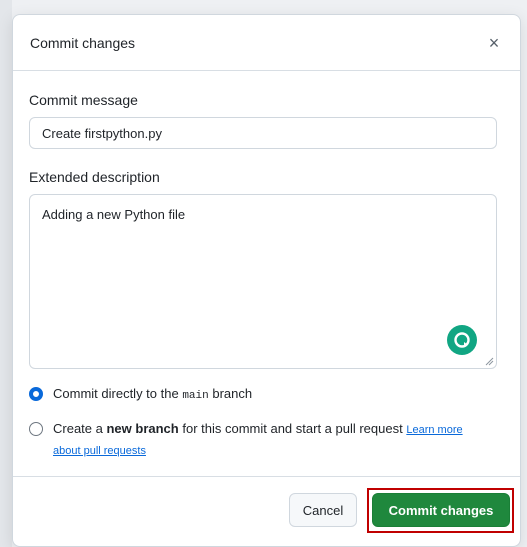 The image size is (527, 547). What do you see at coordinates (142, 428) in the screenshot?
I see `option-new-branch-bold: new branch` at bounding box center [142, 428].